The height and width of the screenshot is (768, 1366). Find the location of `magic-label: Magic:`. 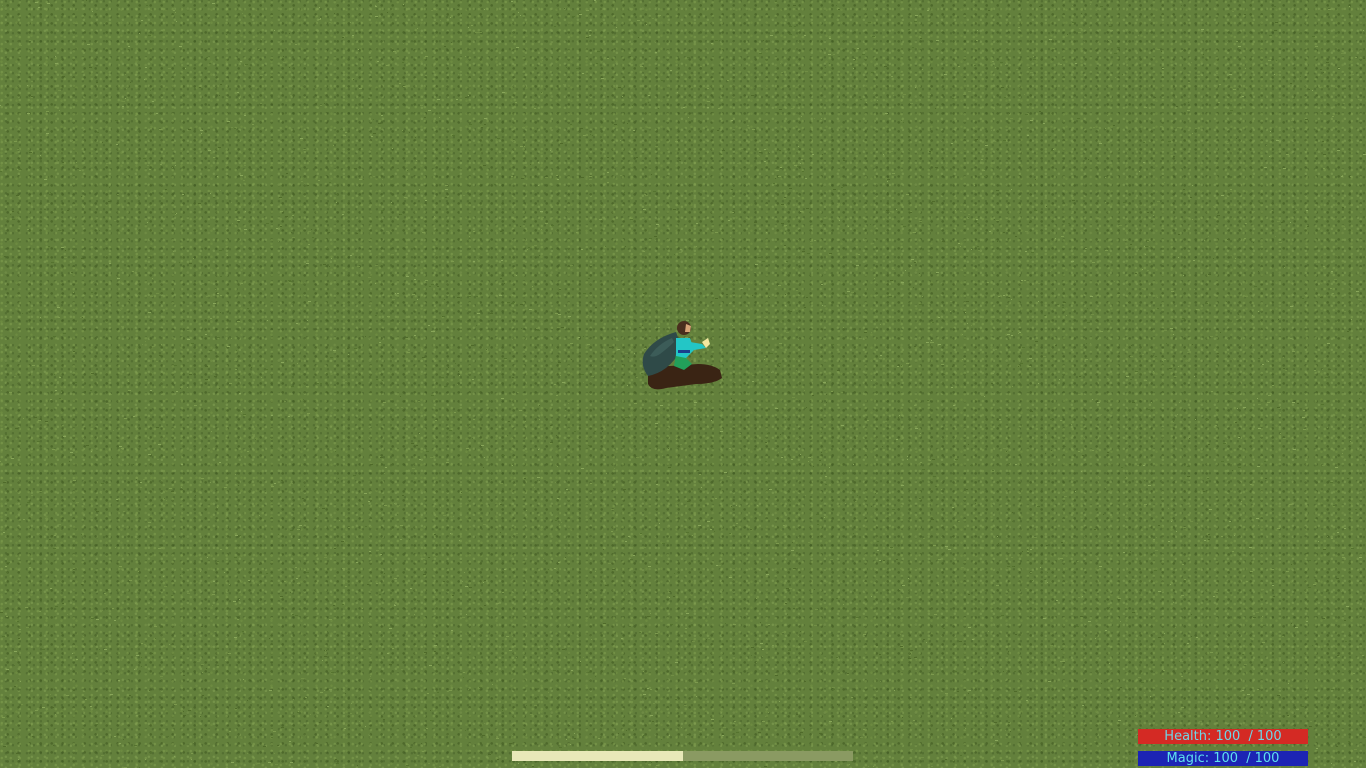

magic-label: Magic: is located at coordinates (1188, 758).